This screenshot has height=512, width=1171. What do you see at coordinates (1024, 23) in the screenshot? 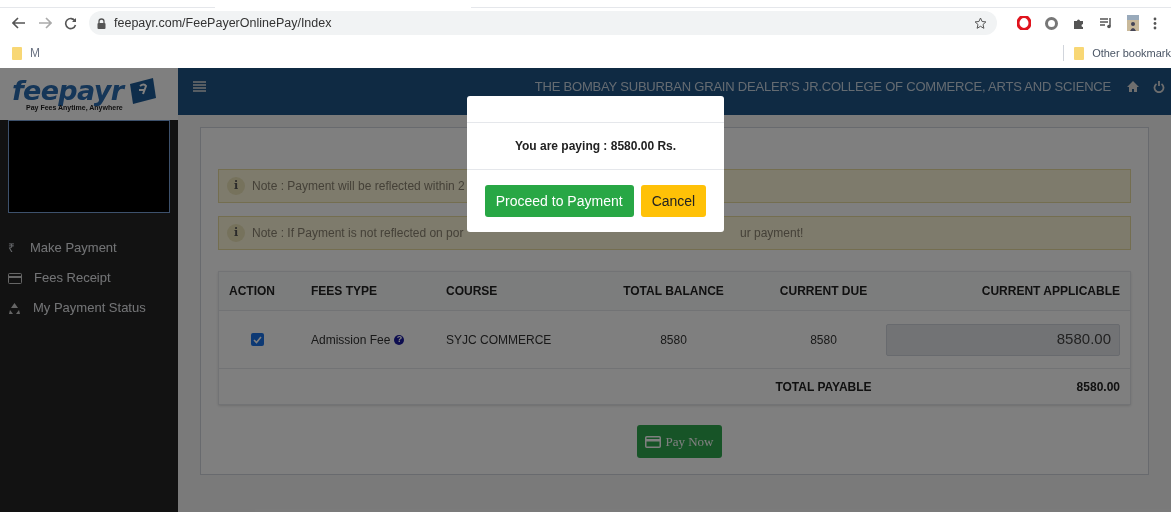
I see `opera-icon` at bounding box center [1024, 23].